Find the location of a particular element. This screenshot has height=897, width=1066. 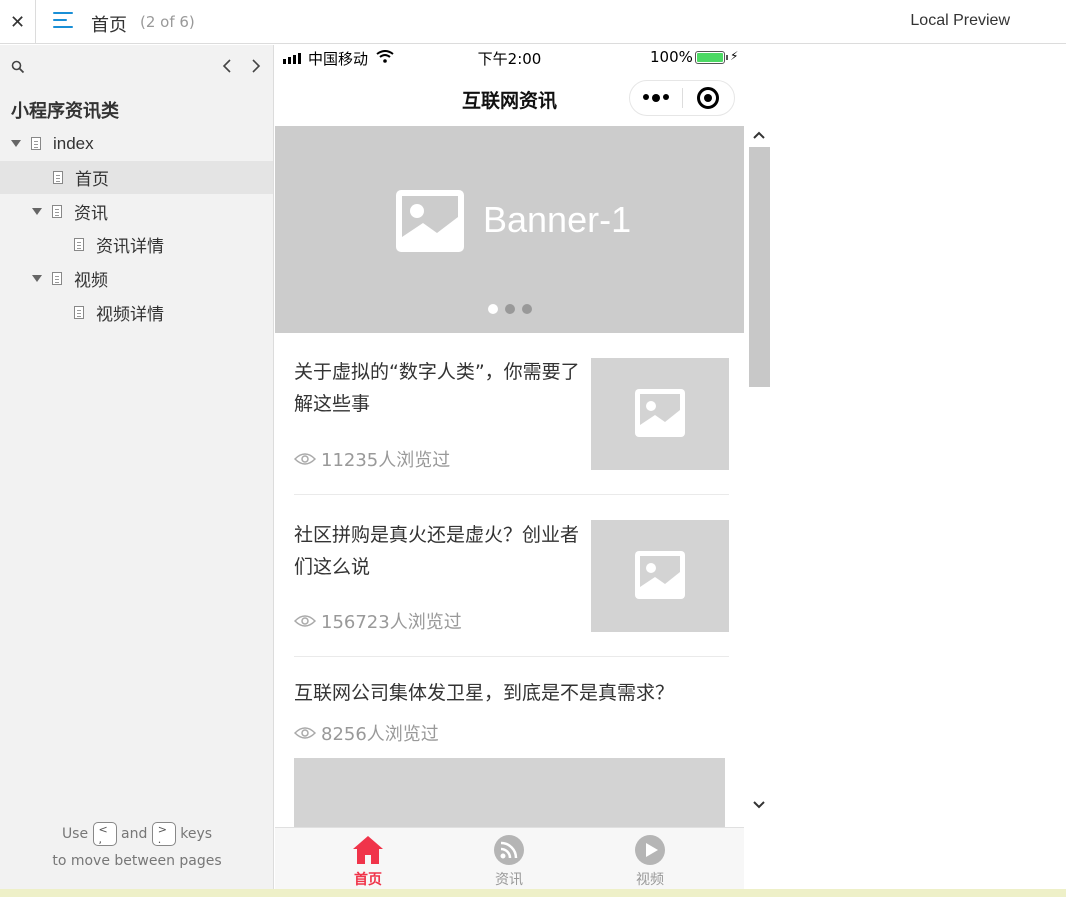

tab-label: 首页 is located at coordinates (368, 880).